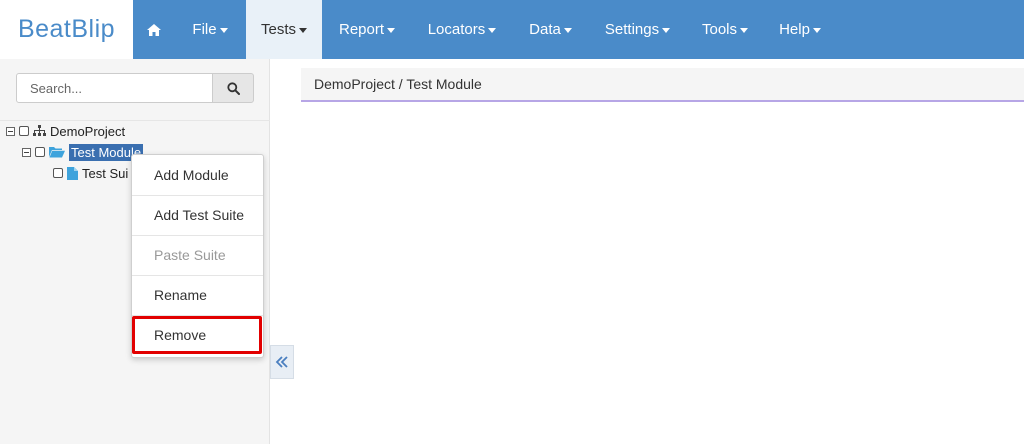 Image resolution: width=1024 pixels, height=444 pixels. I want to click on menu-item-label: Add Test Suite, so click(199, 215).